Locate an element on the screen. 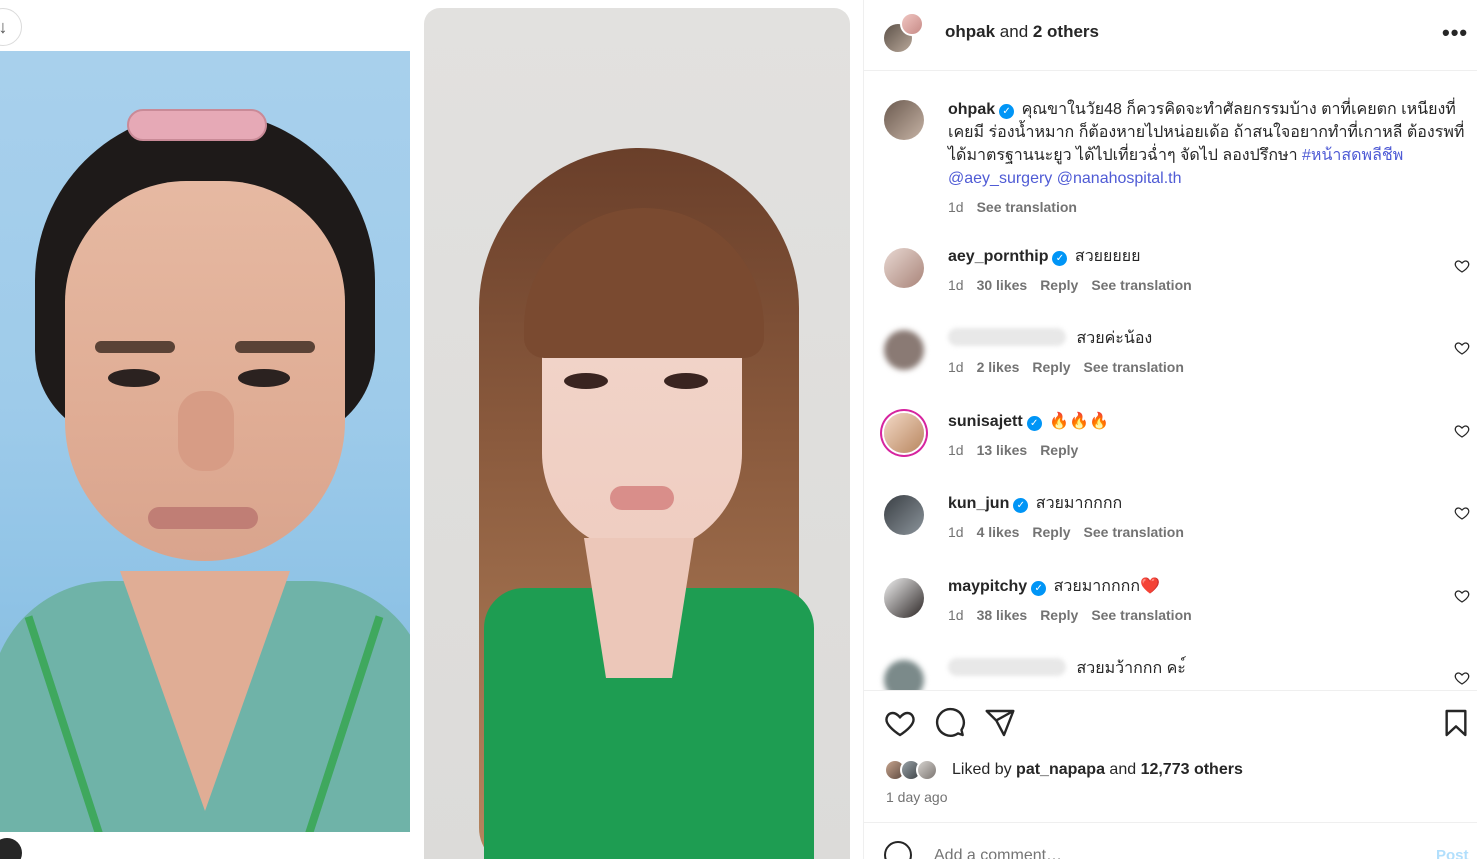  comment-input is located at coordinates (1144, 853).